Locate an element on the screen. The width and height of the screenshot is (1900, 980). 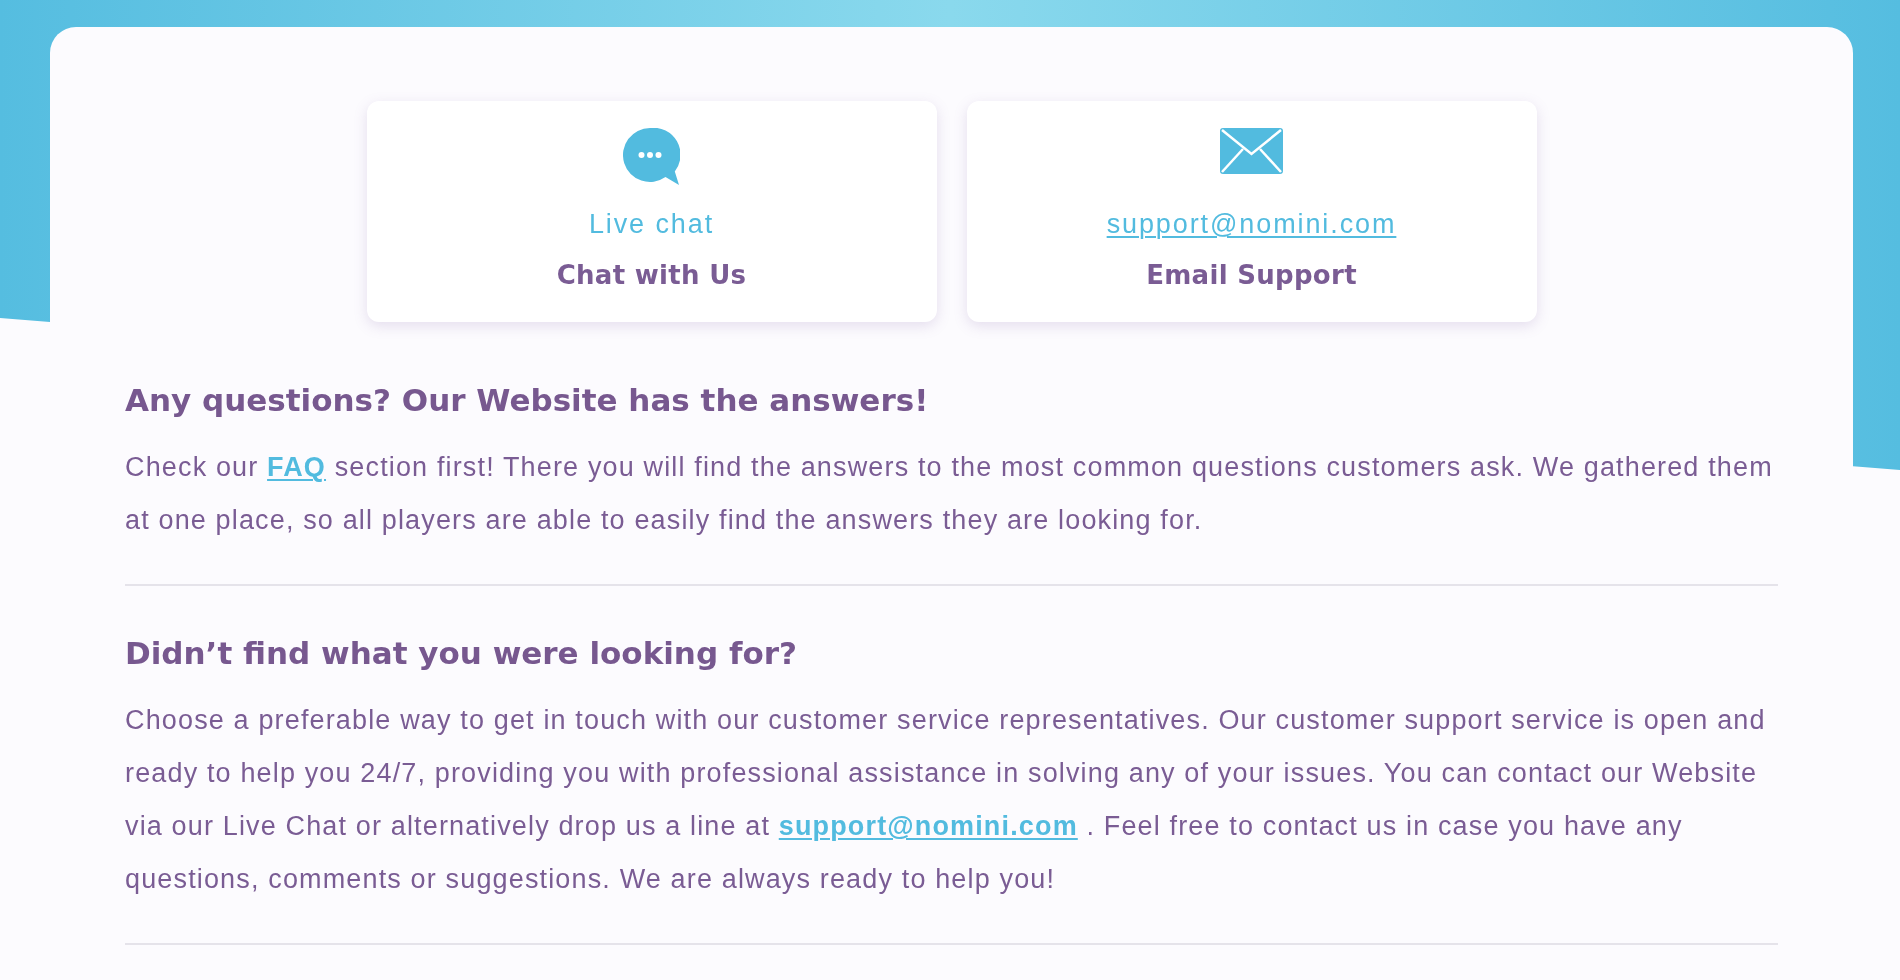
chat-bubble-icon is located at coordinates (651, 156).